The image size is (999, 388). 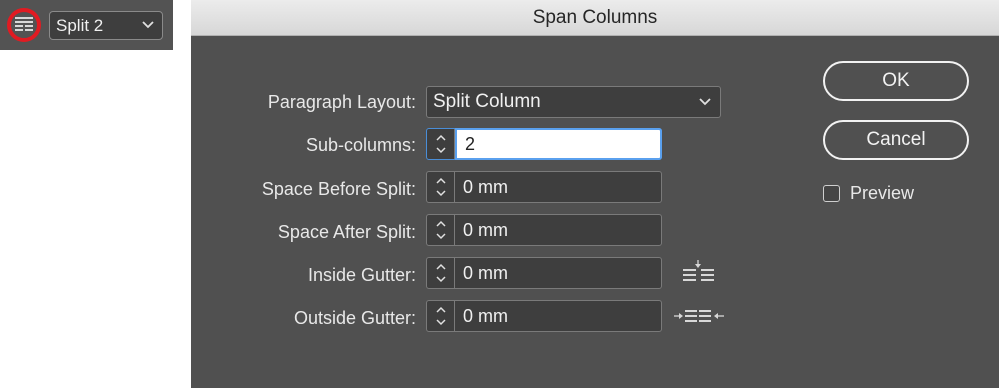 I want to click on outside-gutter-stepper: 0 mm, so click(x=544, y=316).